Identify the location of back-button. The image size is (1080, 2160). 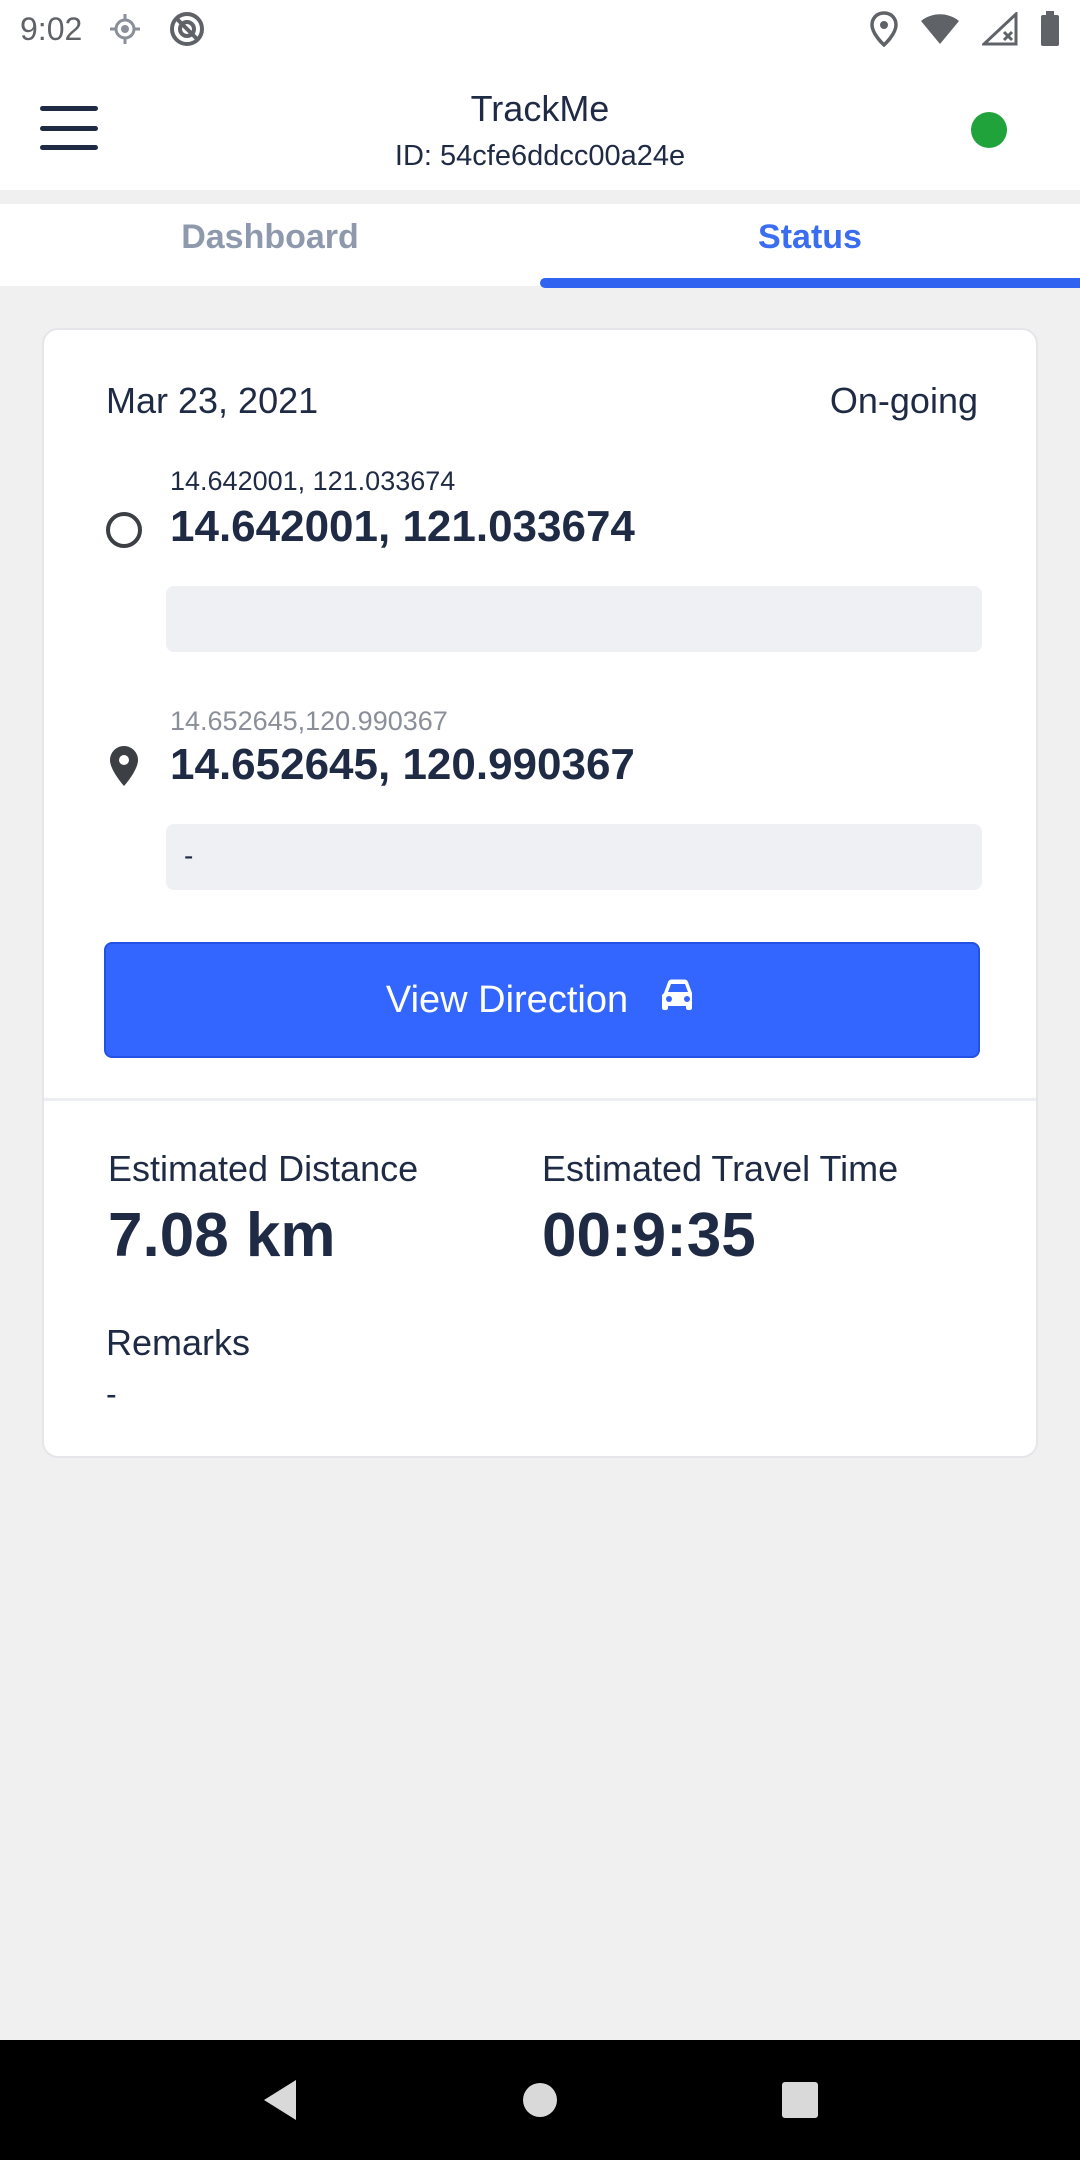
(280, 2100).